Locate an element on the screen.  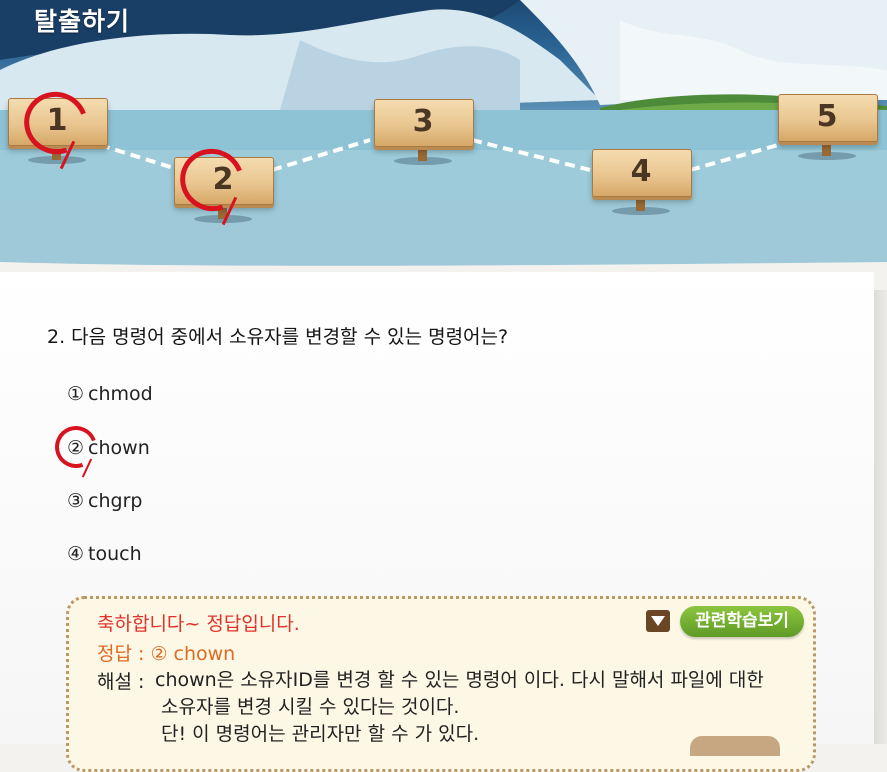
option-text: chmod is located at coordinates (120, 394).